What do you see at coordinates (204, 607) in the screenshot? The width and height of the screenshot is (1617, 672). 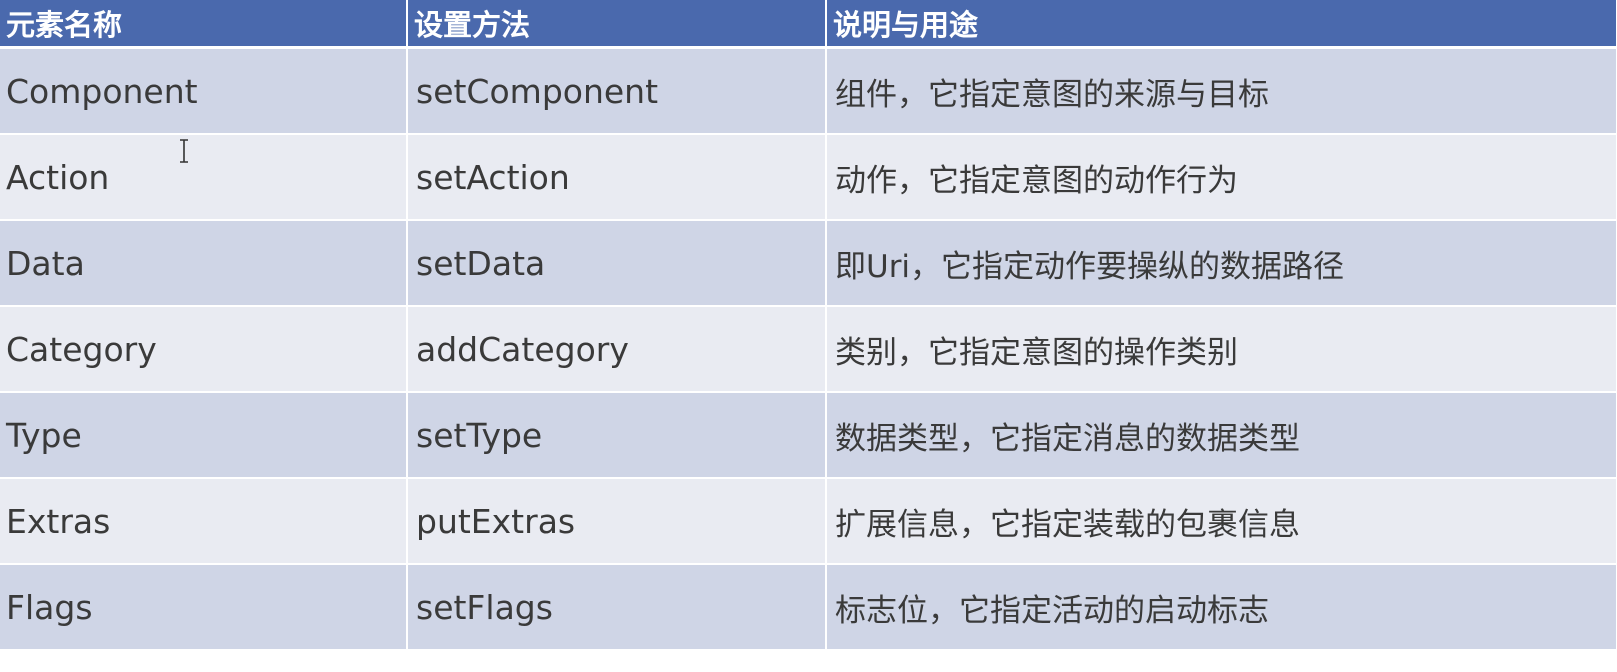 I see `cell-element-name: Flags` at bounding box center [204, 607].